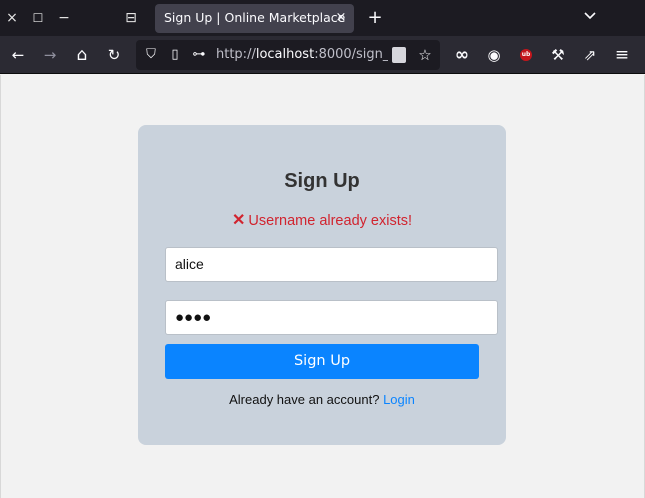  I want to click on new-tab-icon: +, so click(375, 18).